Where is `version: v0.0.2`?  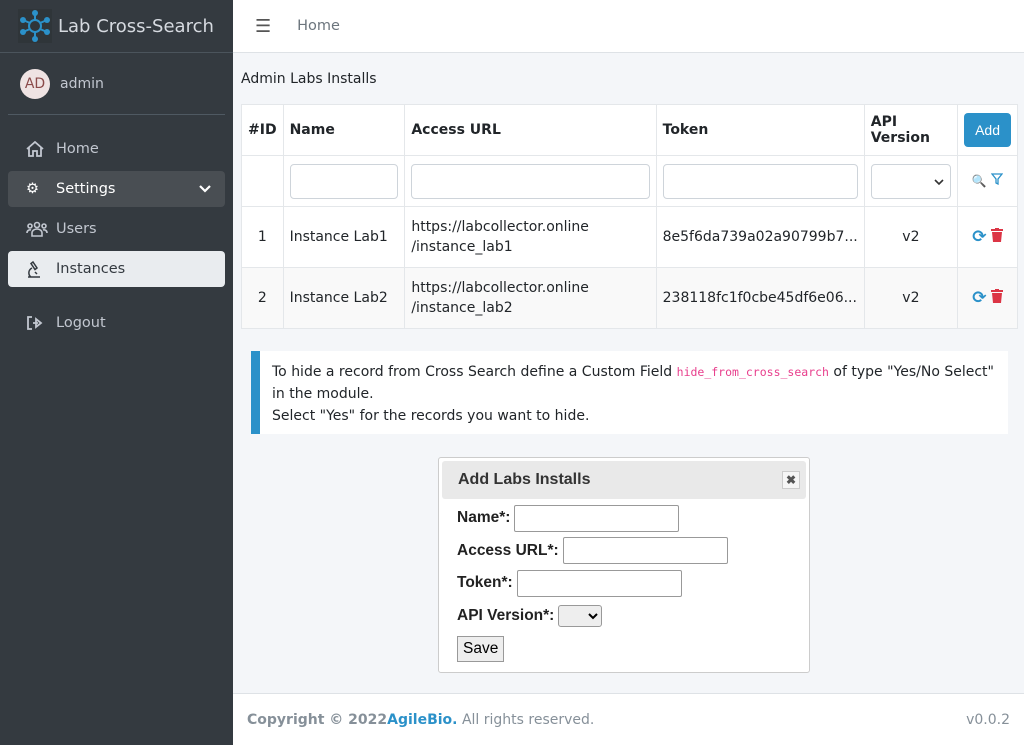
version: v0.0.2 is located at coordinates (988, 719).